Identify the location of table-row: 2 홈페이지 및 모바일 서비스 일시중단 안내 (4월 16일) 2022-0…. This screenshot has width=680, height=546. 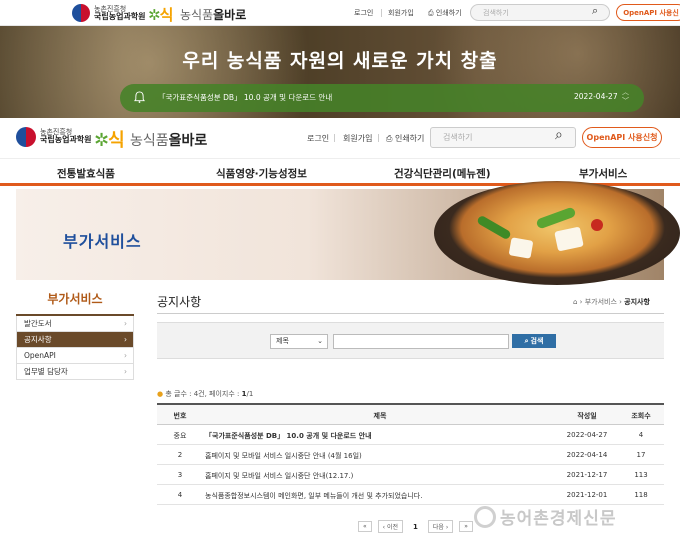
(410, 455).